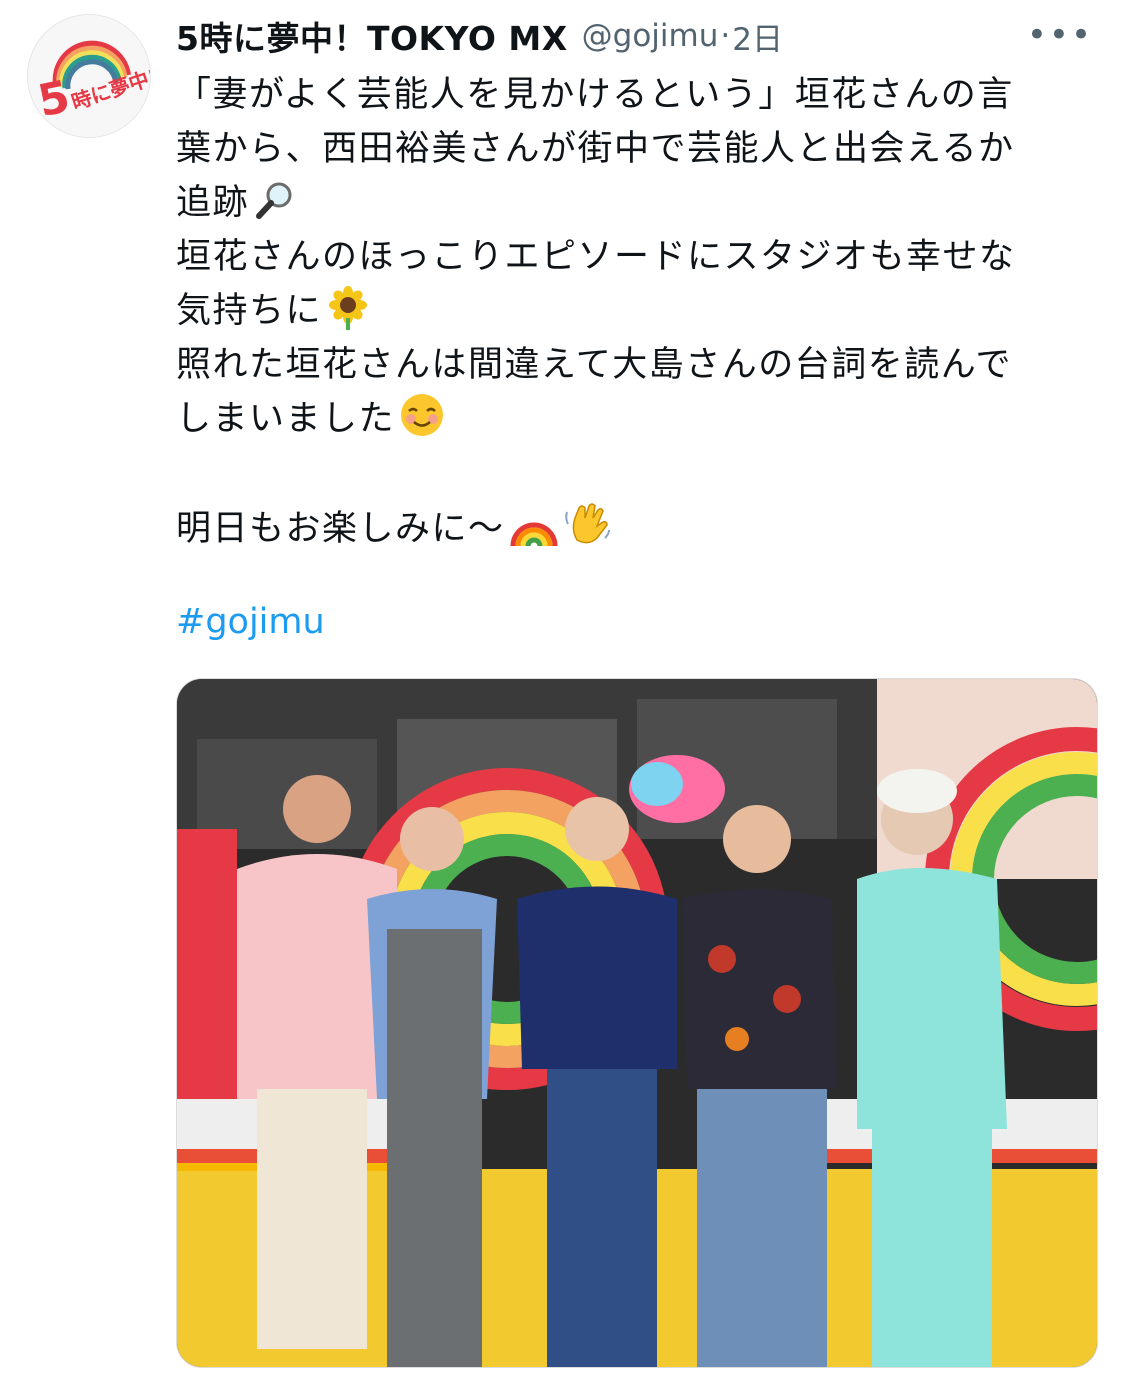 Image resolution: width=1125 pixels, height=1382 pixels. What do you see at coordinates (286, 419) in the screenshot?
I see `tweet-line: しまいました` at bounding box center [286, 419].